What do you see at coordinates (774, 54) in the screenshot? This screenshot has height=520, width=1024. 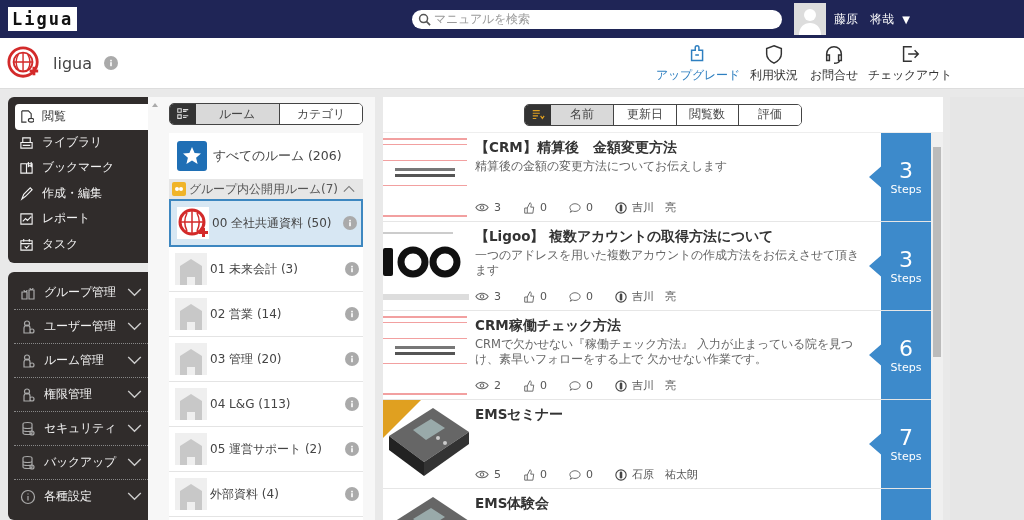 I see `shield-icon` at bounding box center [774, 54].